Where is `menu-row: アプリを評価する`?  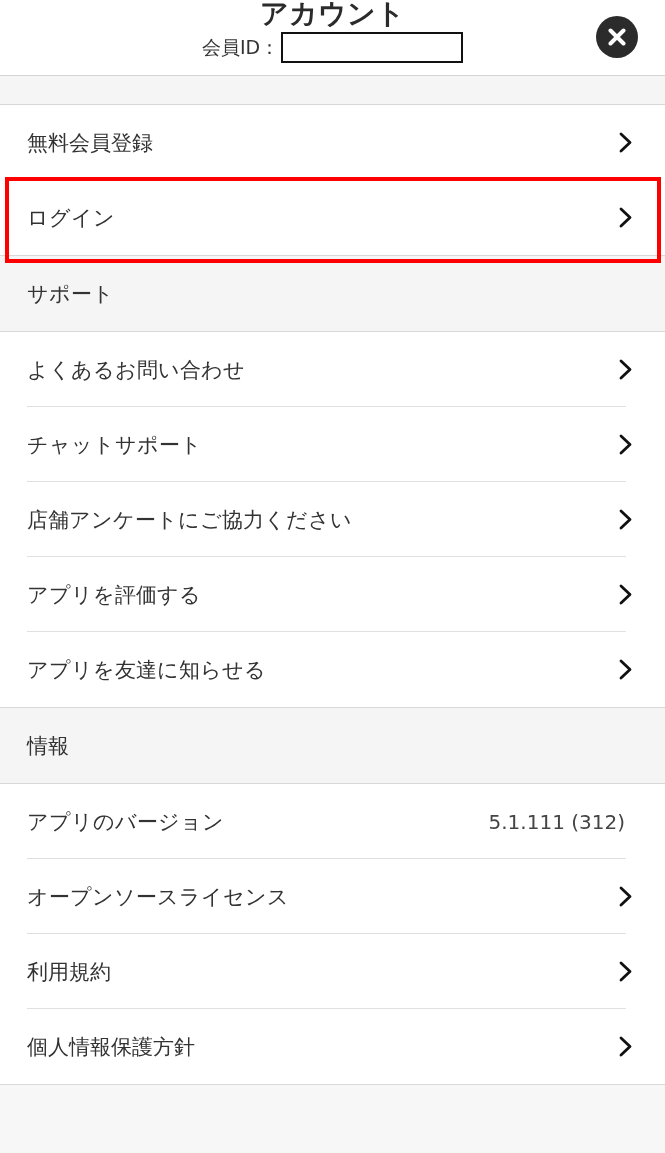
menu-row: アプリを評価する is located at coordinates (346, 594).